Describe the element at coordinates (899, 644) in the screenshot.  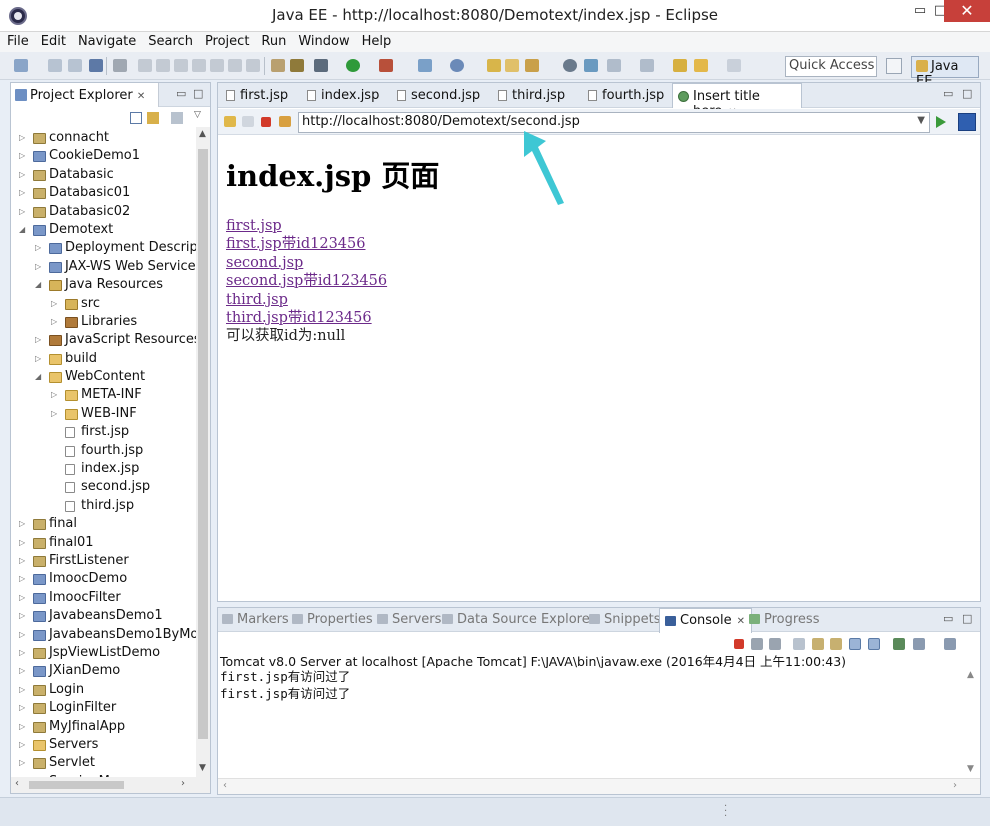
I see `pin-console-icon` at that location.